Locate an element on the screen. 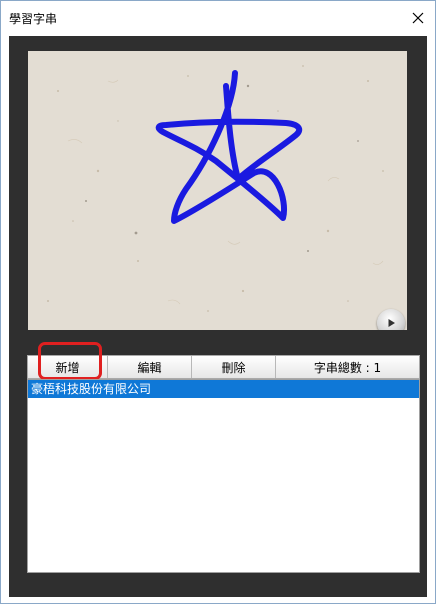  window-title: 學習字串 is located at coordinates (33, 19).